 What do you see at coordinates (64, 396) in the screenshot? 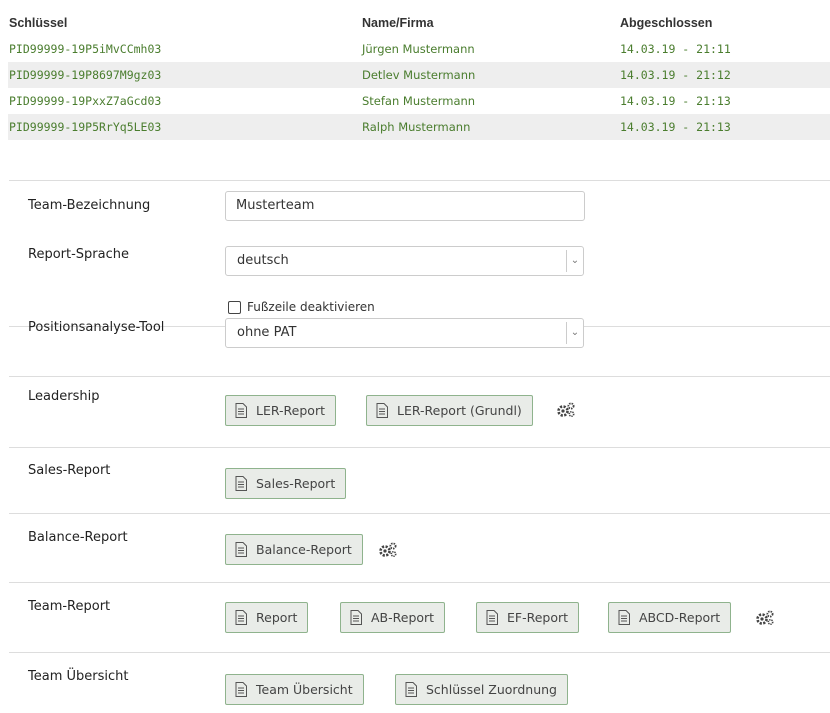
I see `leadership-label: Leadership` at bounding box center [64, 396].